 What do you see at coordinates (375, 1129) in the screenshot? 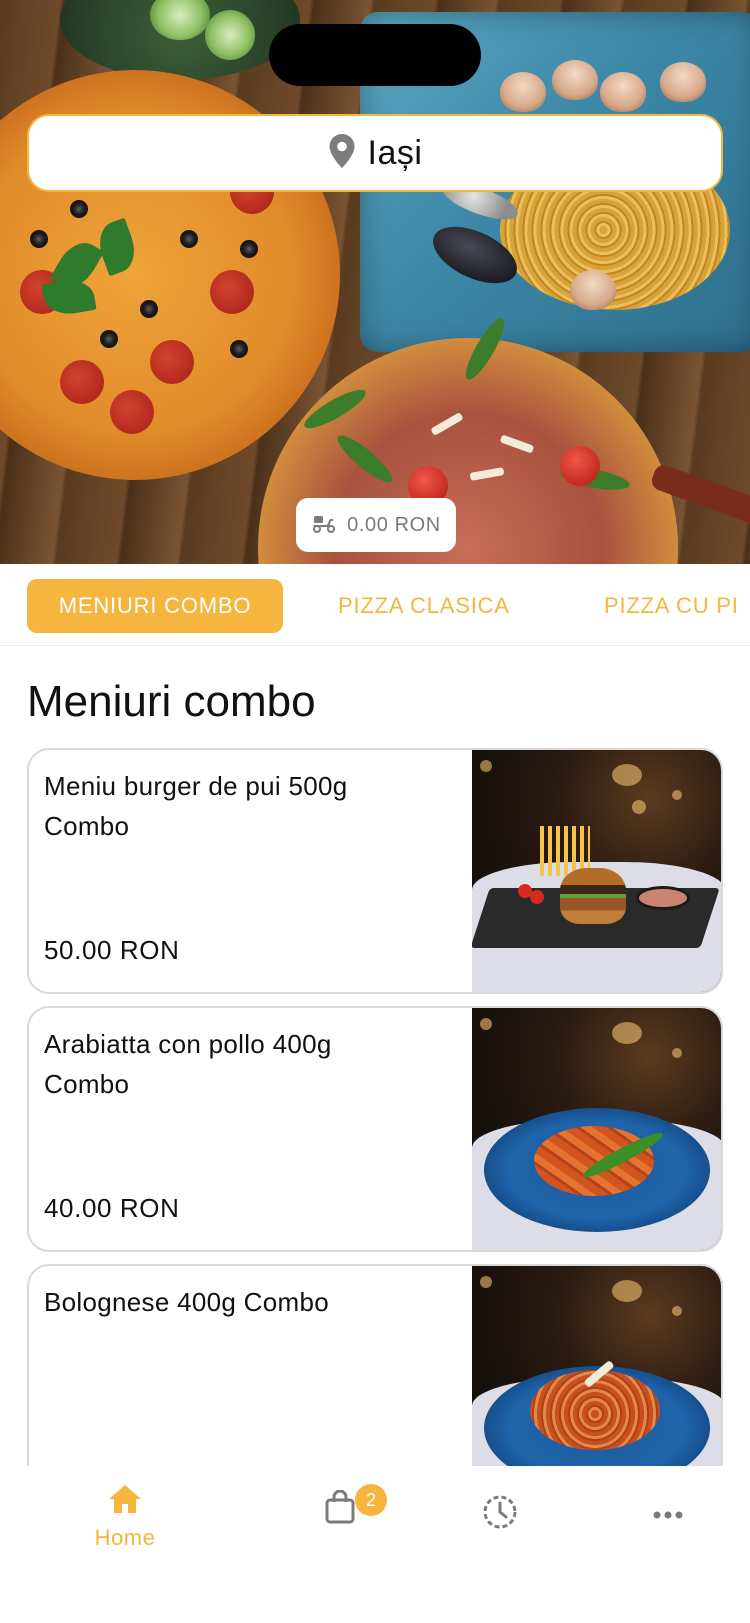
I see `product-card: Arabiatta con pollo 400g Combo 40.00 RON` at bounding box center [375, 1129].